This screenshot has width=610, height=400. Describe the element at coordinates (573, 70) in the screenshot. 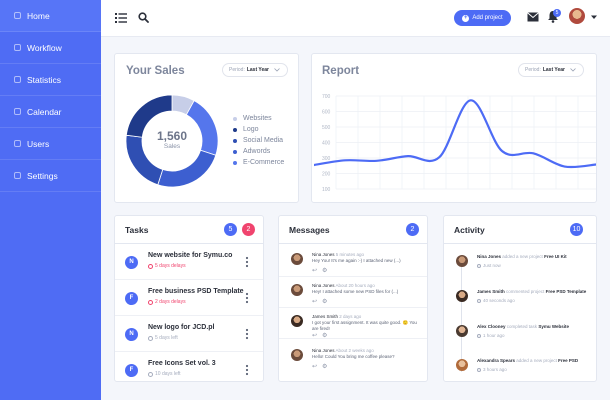

I see `chevron-down-icon` at that location.